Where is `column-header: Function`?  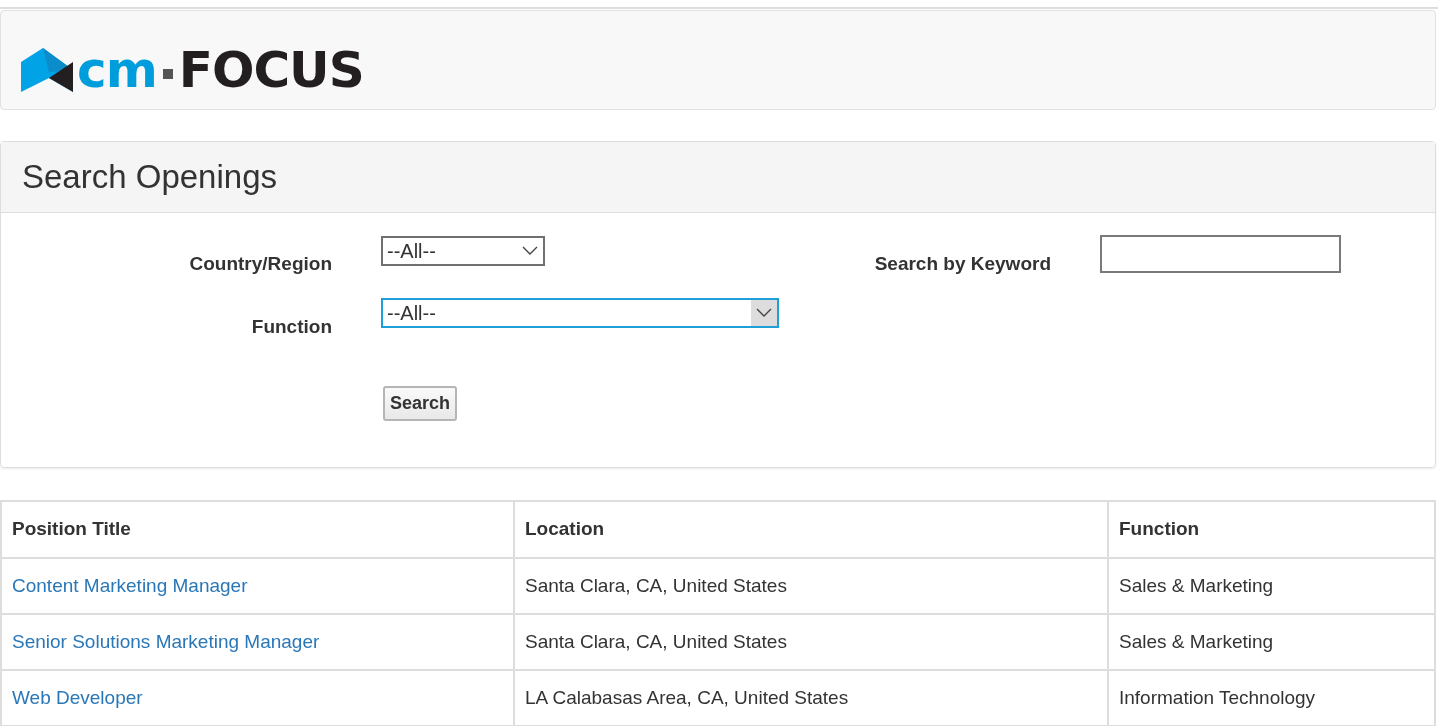 column-header: Function is located at coordinates (1271, 529).